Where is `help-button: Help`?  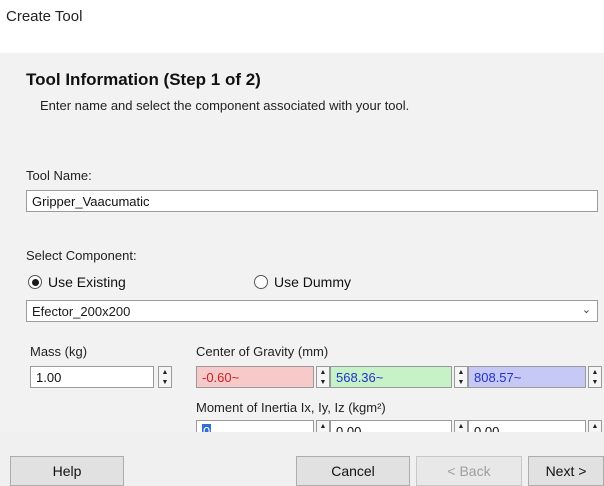 help-button: Help is located at coordinates (67, 471).